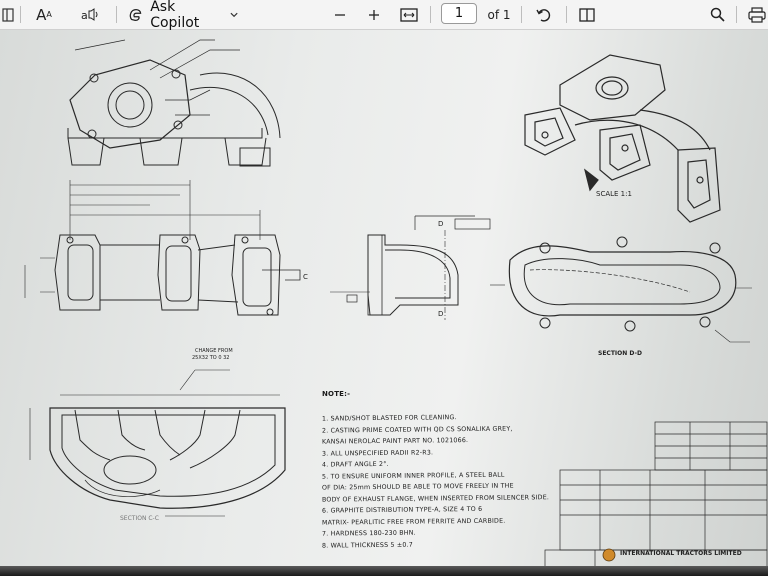 The height and width of the screenshot is (576, 768). I want to click on section-d-marker-bottom: D, so click(441, 314).